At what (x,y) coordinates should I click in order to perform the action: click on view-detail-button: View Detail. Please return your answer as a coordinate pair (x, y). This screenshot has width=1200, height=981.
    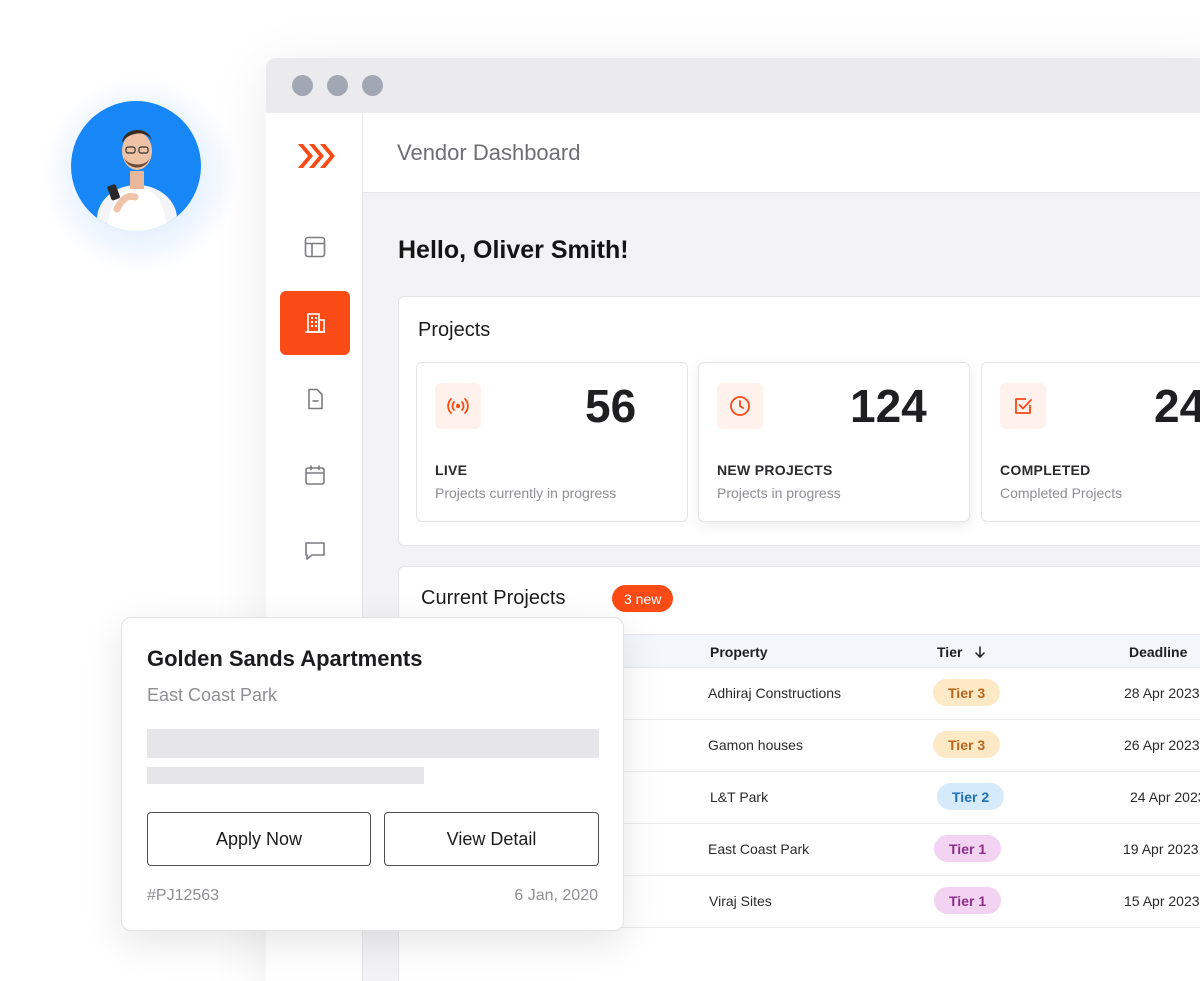
    Looking at the image, I should click on (491, 839).